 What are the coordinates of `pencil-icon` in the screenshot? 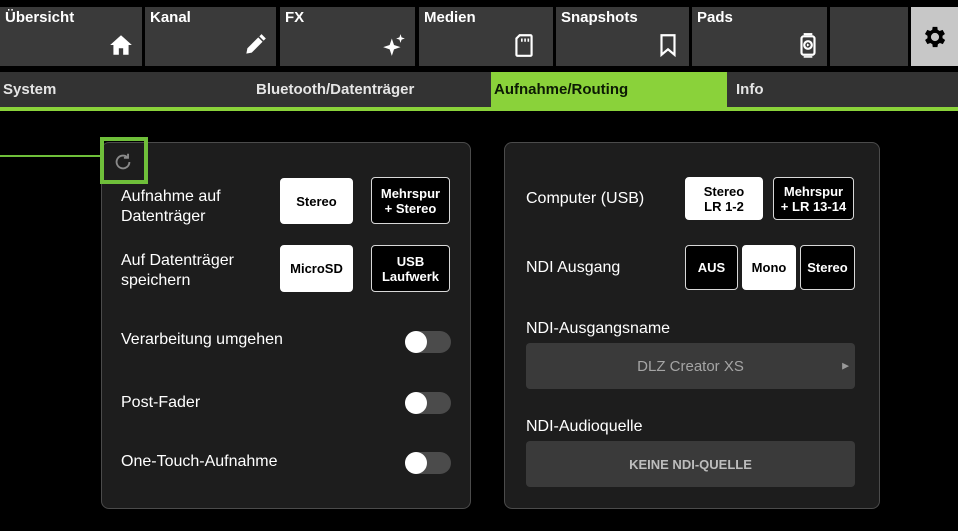 It's located at (255, 45).